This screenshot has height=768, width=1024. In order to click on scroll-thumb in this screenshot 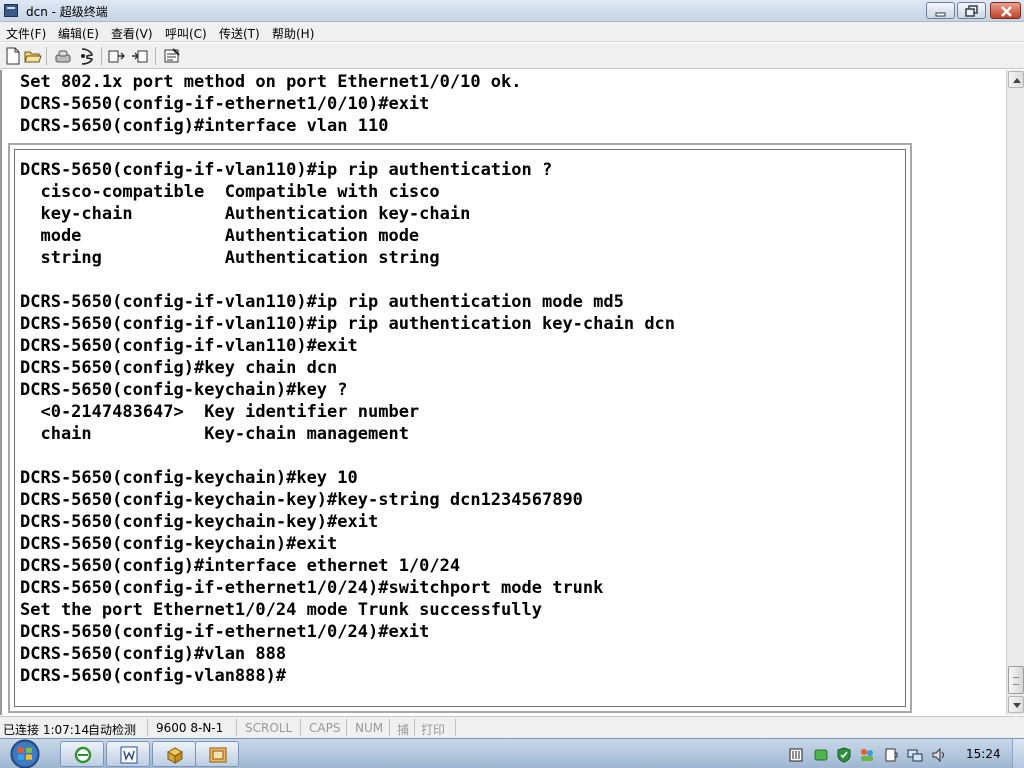, I will do `click(1016, 680)`.